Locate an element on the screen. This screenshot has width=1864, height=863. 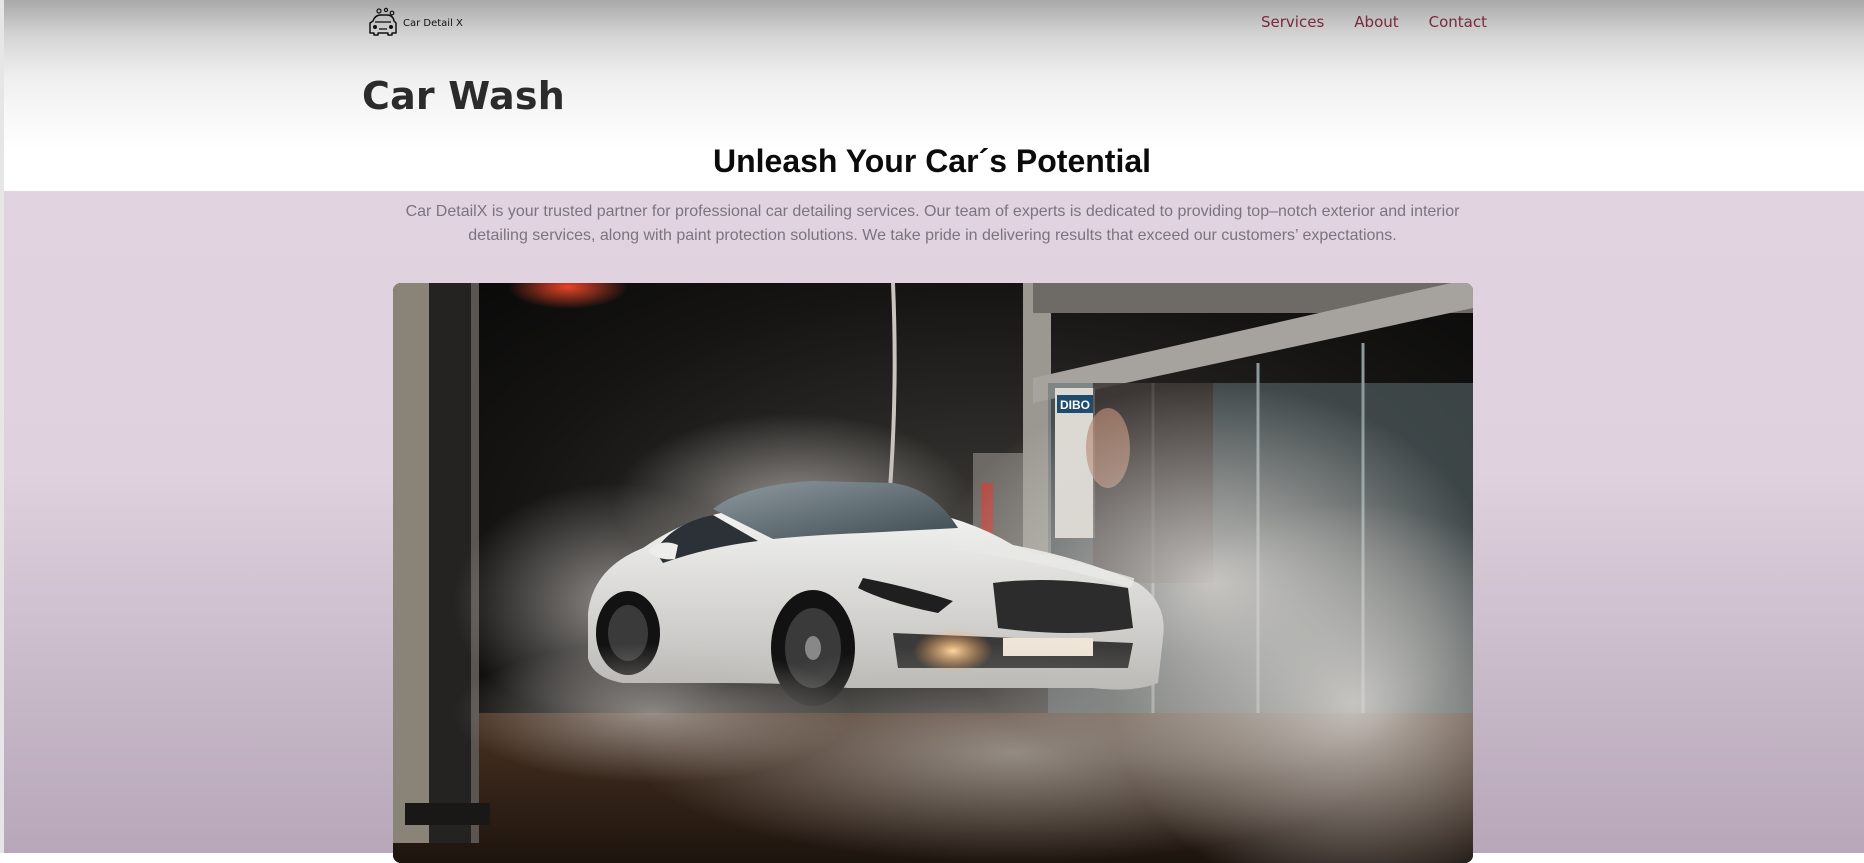
page-title: Car Wash is located at coordinates (463, 96).